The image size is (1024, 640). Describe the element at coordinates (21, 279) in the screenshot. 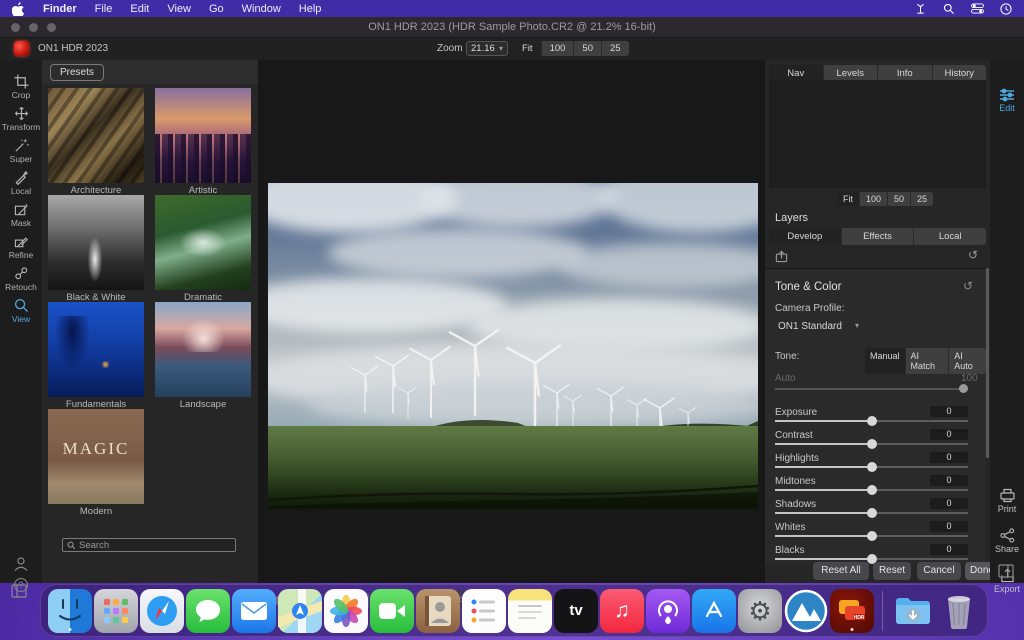

I see `tool-retouch: Retouch` at that location.